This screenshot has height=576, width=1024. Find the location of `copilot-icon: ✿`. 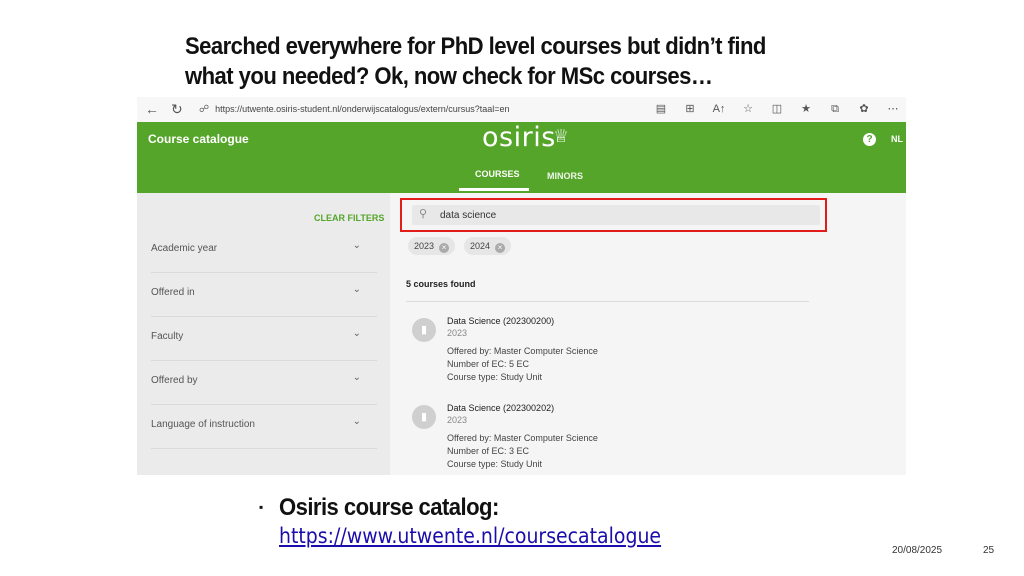

copilot-icon: ✿ is located at coordinates (864, 109).